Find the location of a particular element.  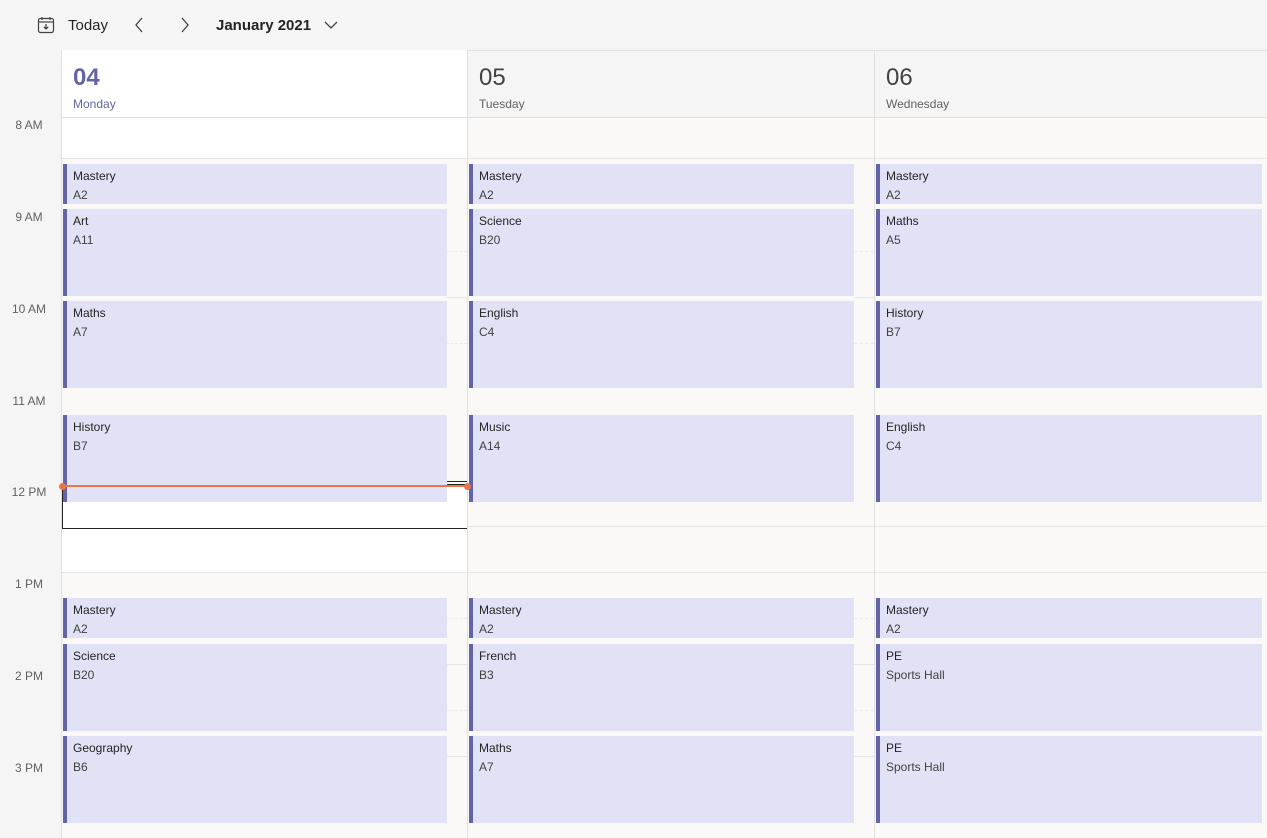

time-label: 9 AM is located at coordinates (29, 217).